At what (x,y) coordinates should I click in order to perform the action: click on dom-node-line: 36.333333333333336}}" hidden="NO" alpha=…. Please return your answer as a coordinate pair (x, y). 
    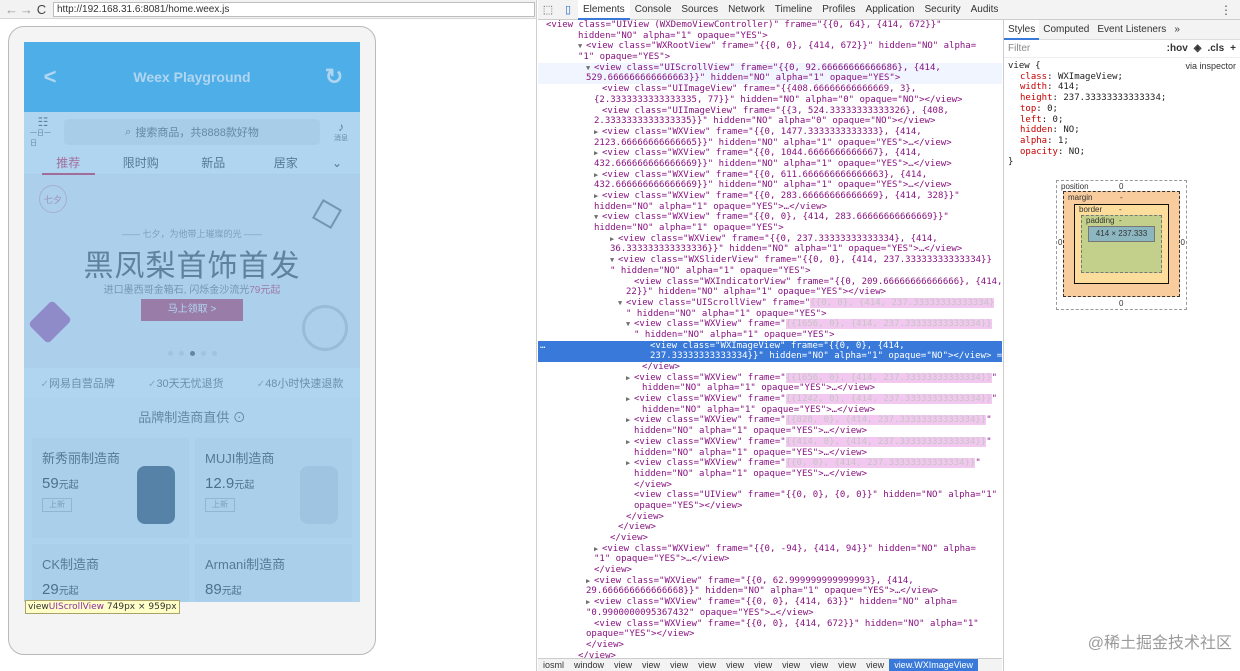
    Looking at the image, I should click on (770, 249).